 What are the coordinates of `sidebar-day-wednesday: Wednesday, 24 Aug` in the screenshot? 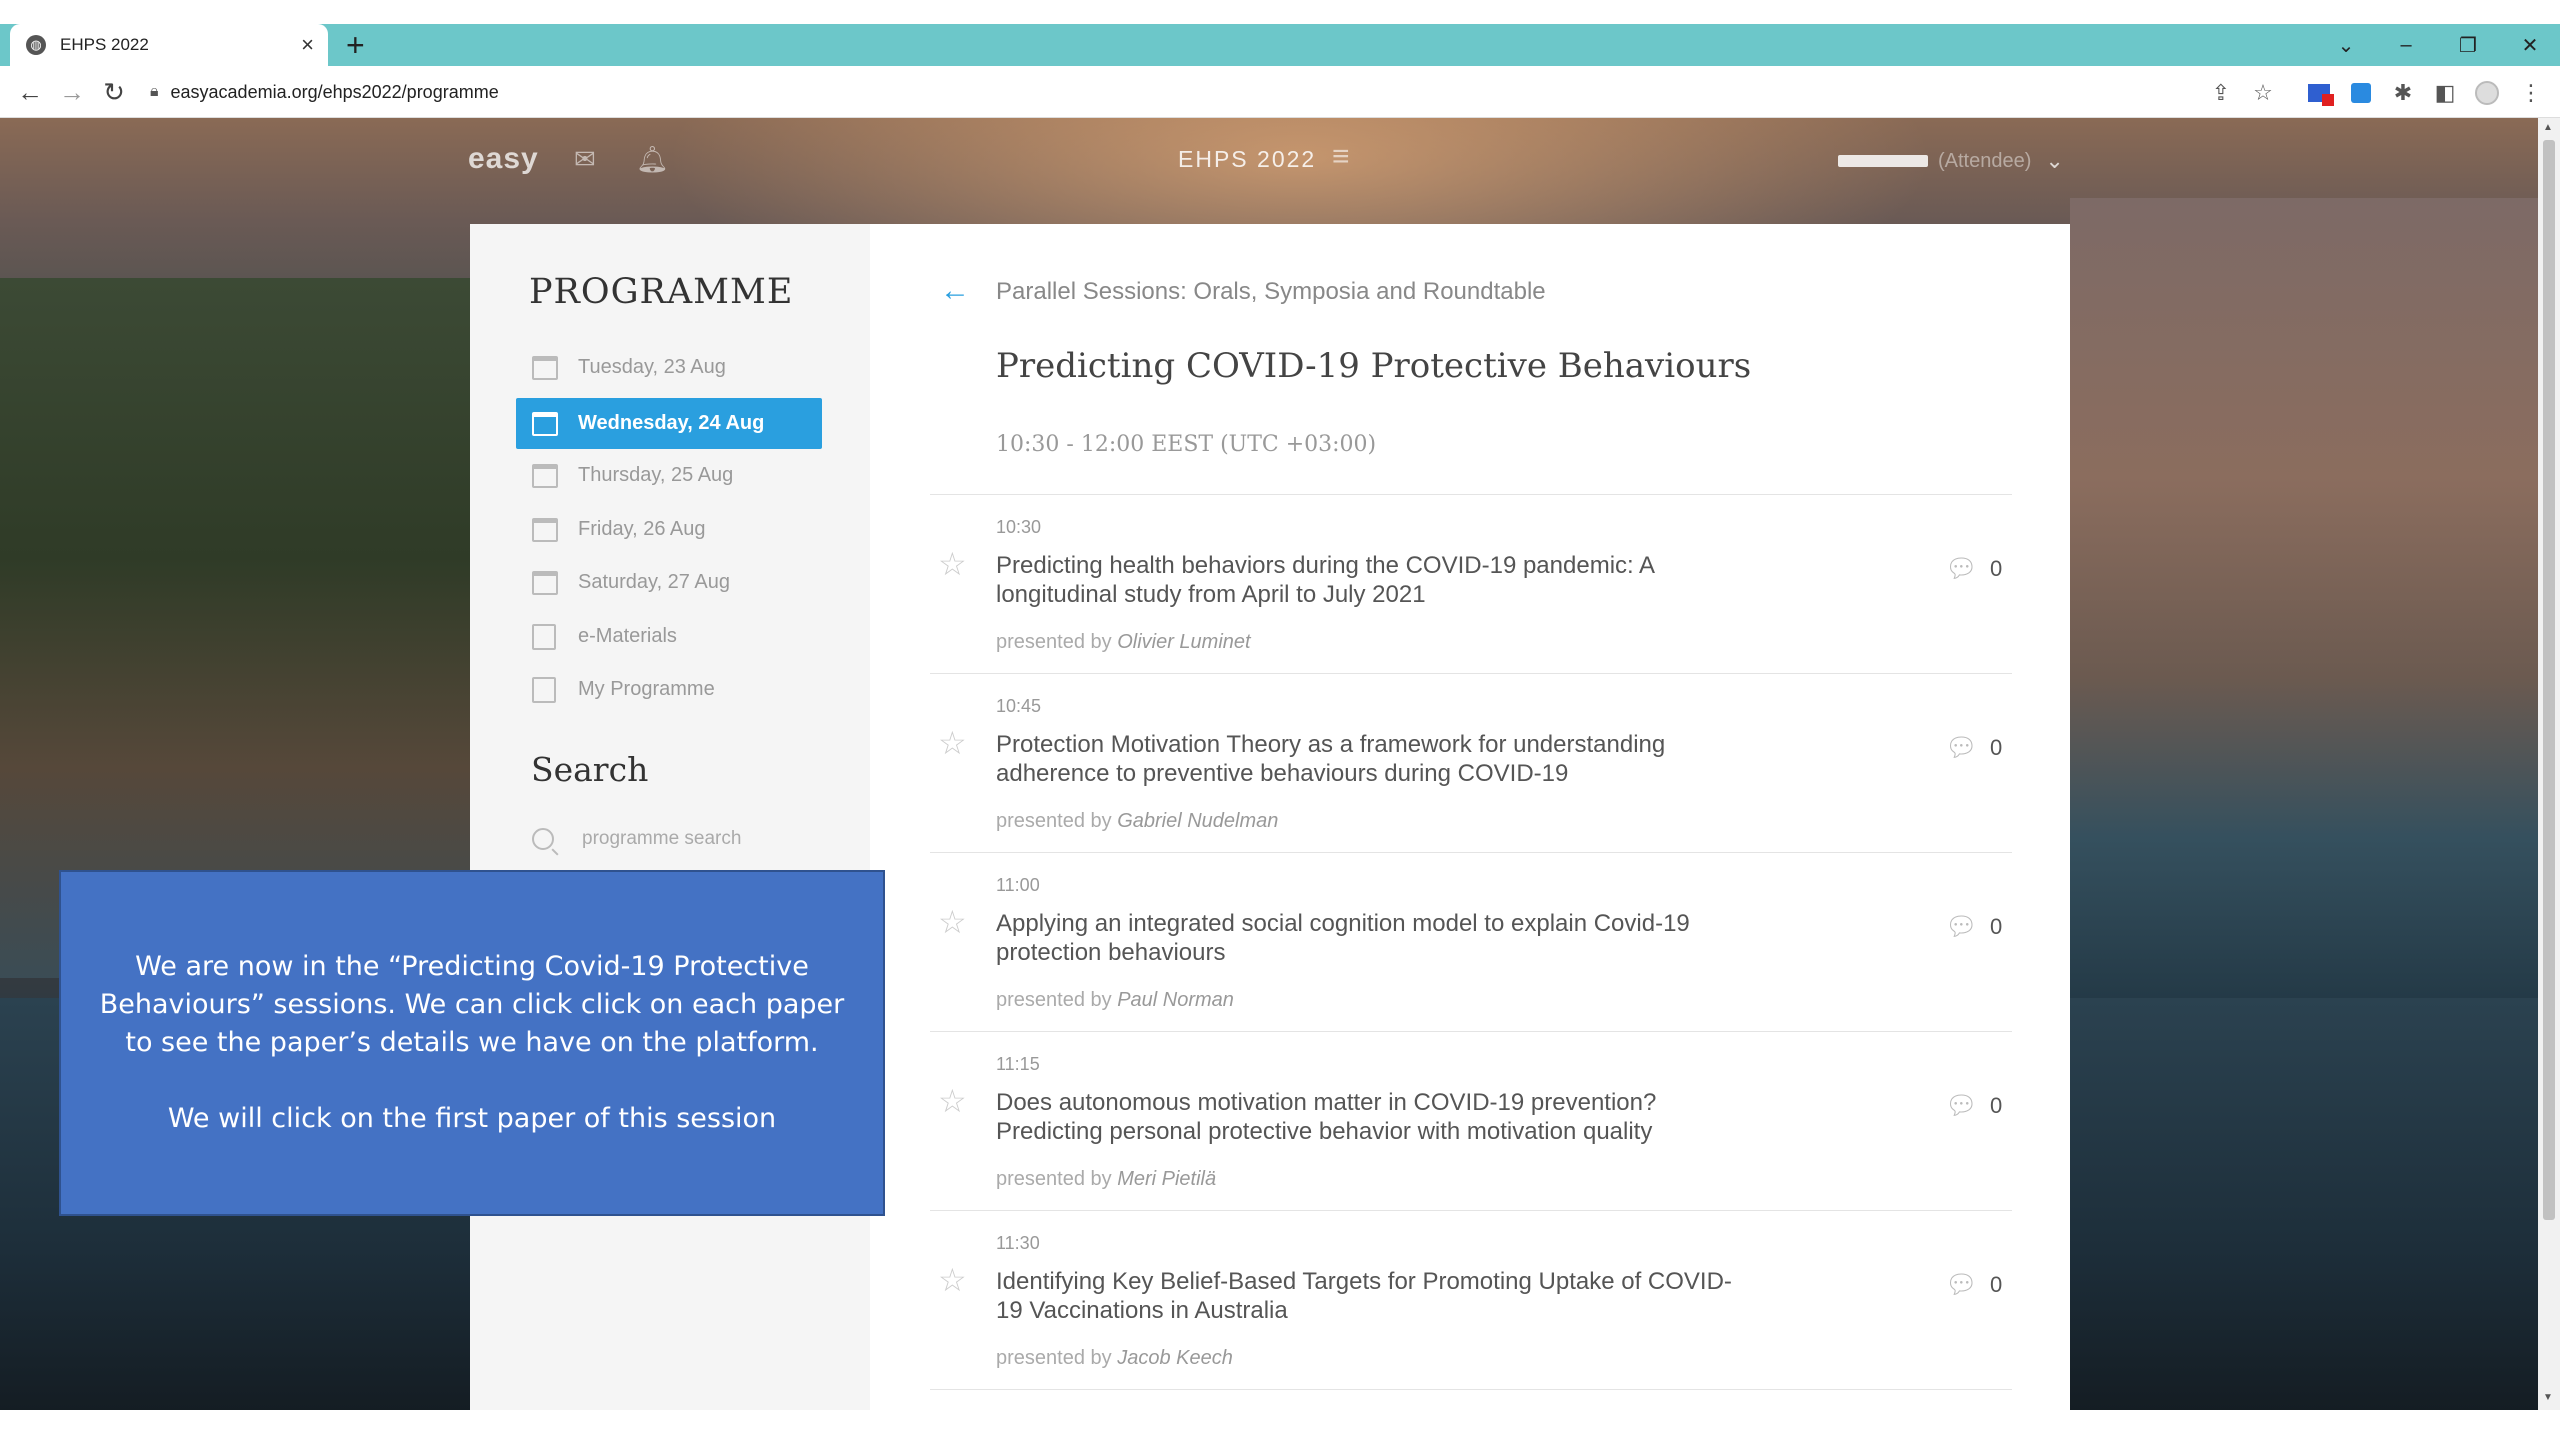 It's located at (669, 423).